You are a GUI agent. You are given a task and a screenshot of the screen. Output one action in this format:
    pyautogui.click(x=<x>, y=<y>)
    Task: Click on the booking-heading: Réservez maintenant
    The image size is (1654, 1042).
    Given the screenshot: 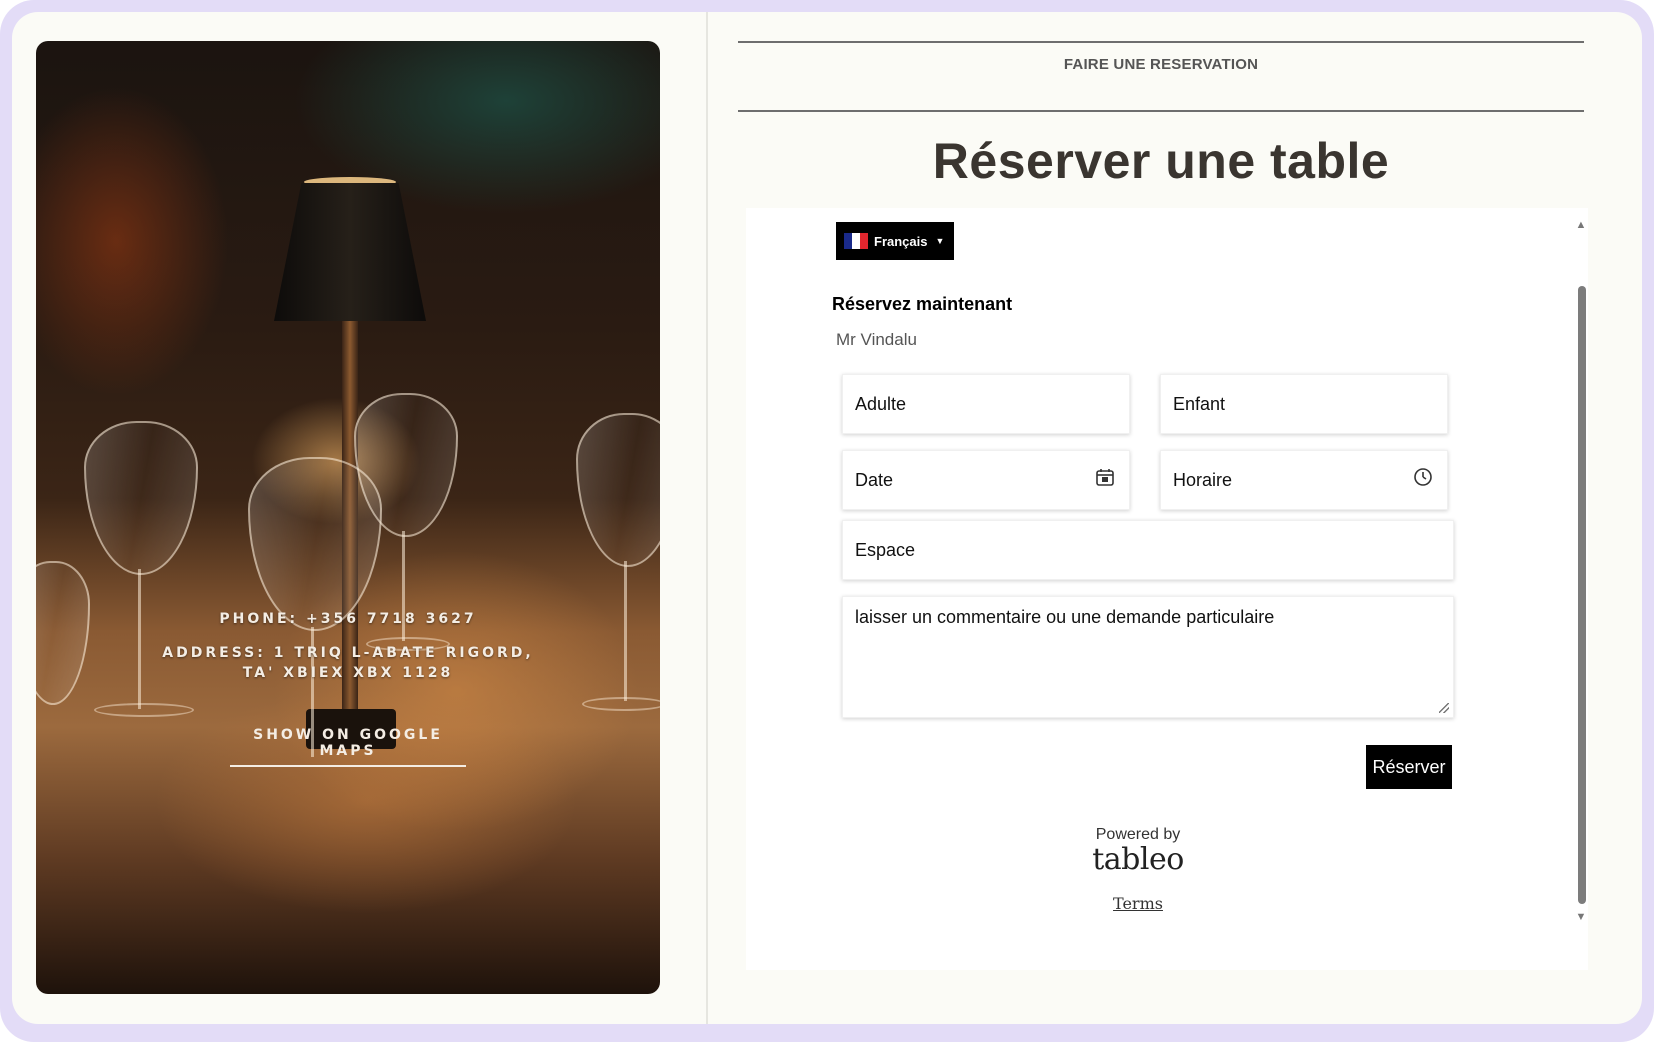 What is the action you would take?
    pyautogui.click(x=922, y=304)
    